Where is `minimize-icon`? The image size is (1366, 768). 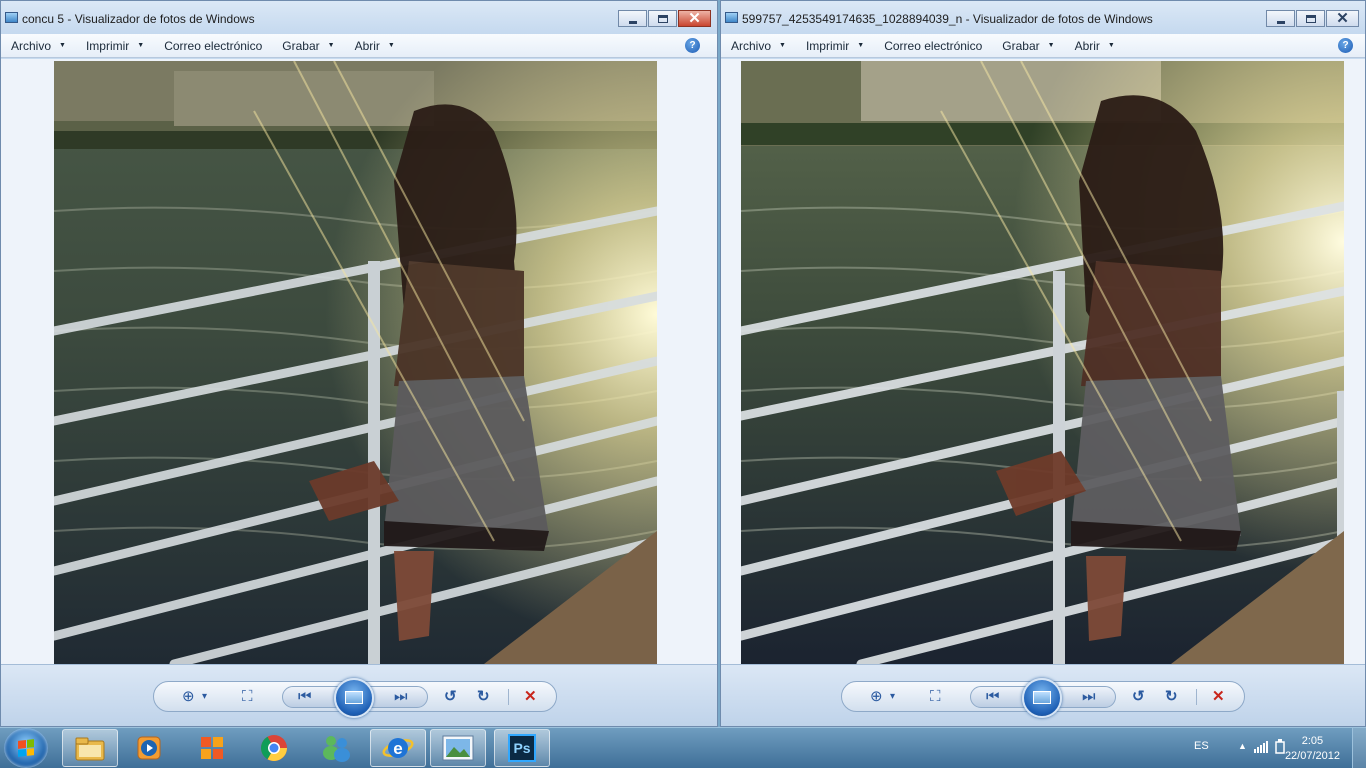
minimize-icon is located at coordinates (633, 22).